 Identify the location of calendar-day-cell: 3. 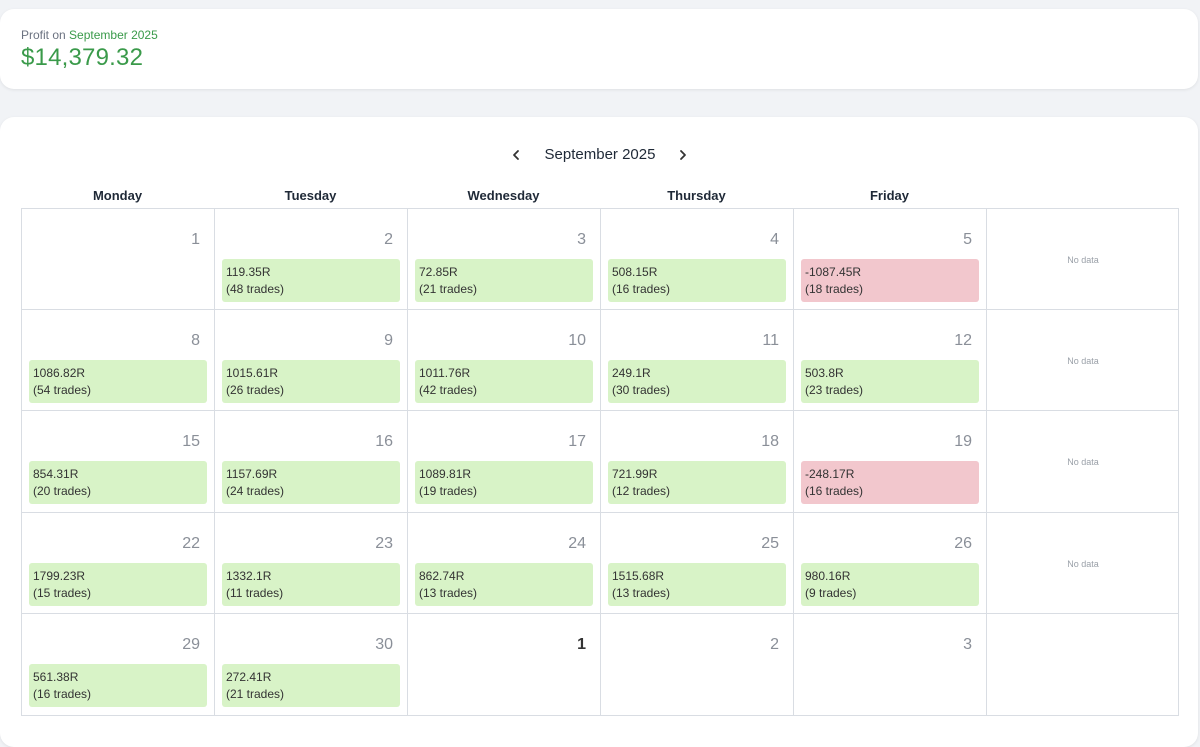
(890, 664).